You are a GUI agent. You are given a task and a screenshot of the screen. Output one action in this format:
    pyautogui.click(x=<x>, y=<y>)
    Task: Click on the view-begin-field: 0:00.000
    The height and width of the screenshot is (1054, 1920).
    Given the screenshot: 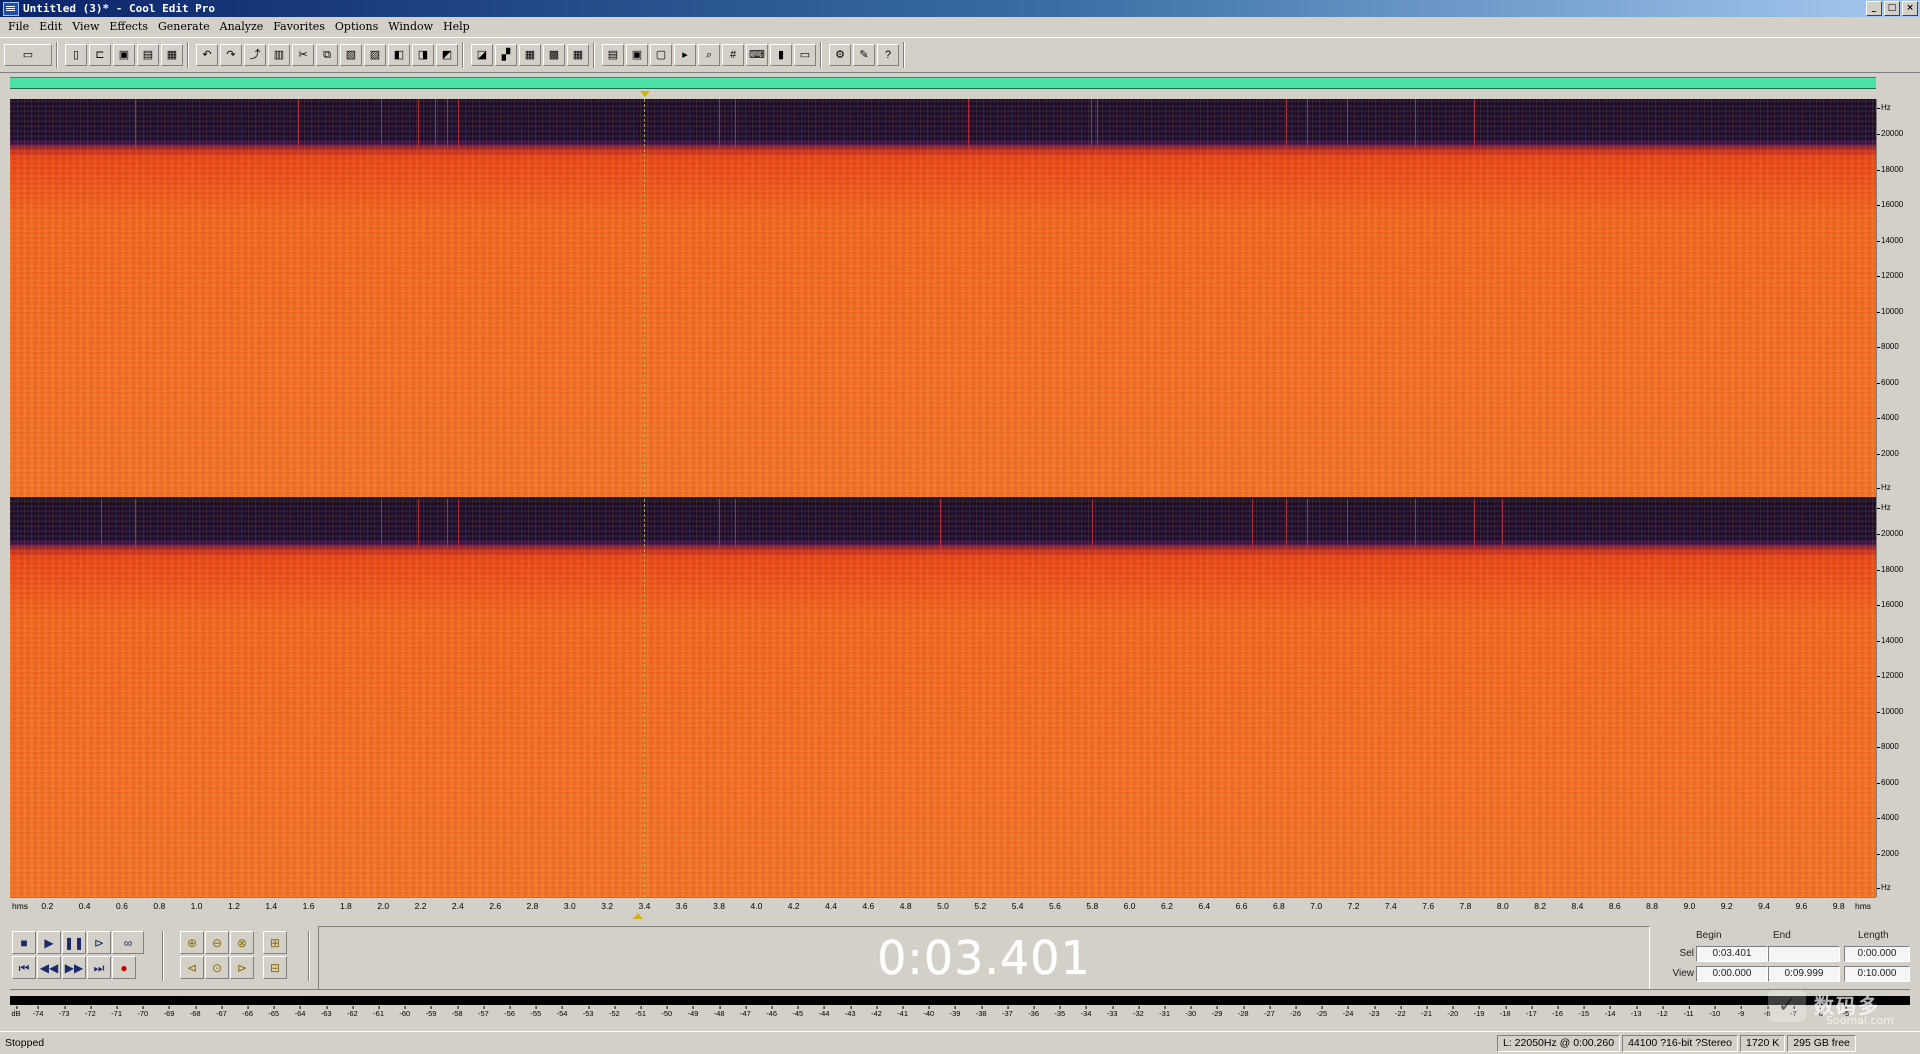 What is the action you would take?
    pyautogui.click(x=1732, y=974)
    